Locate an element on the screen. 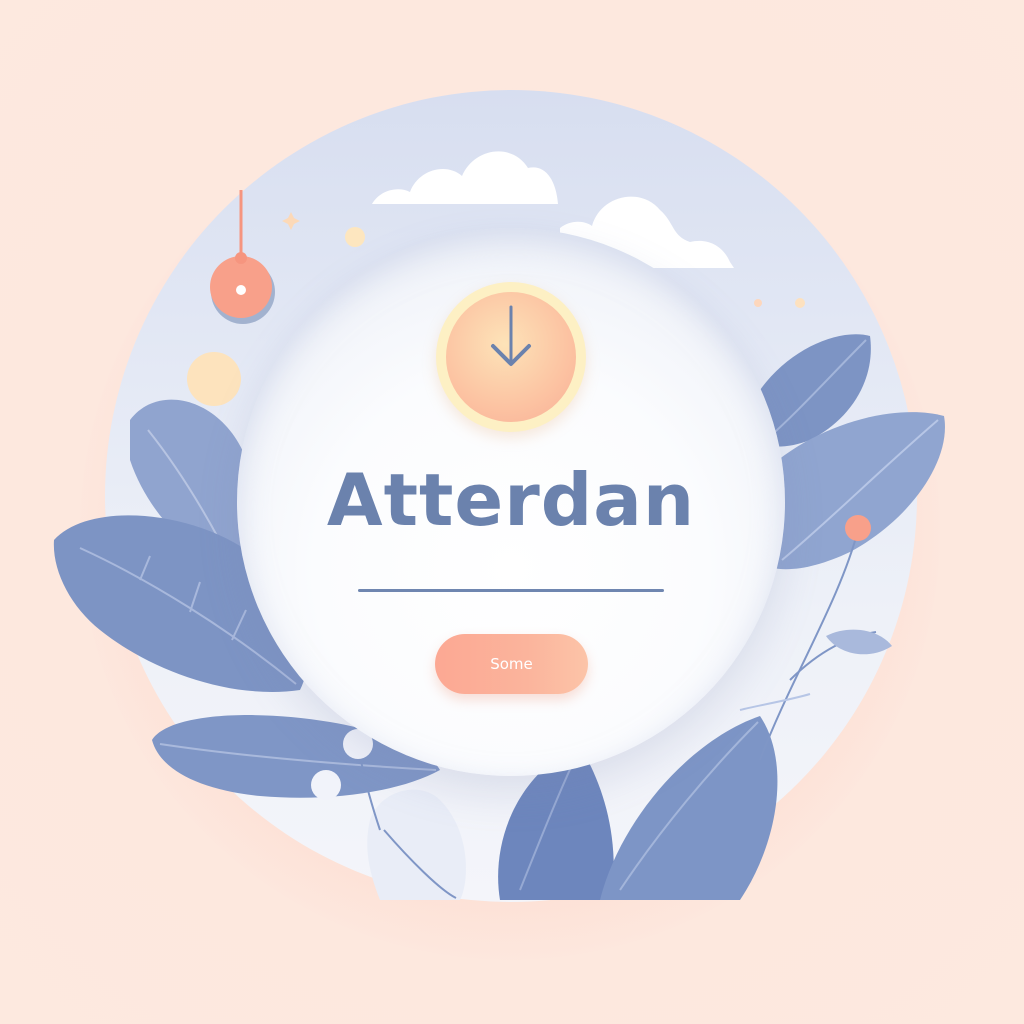 The height and width of the screenshot is (1024, 1024). down-arrow-icon is located at coordinates (511, 335).